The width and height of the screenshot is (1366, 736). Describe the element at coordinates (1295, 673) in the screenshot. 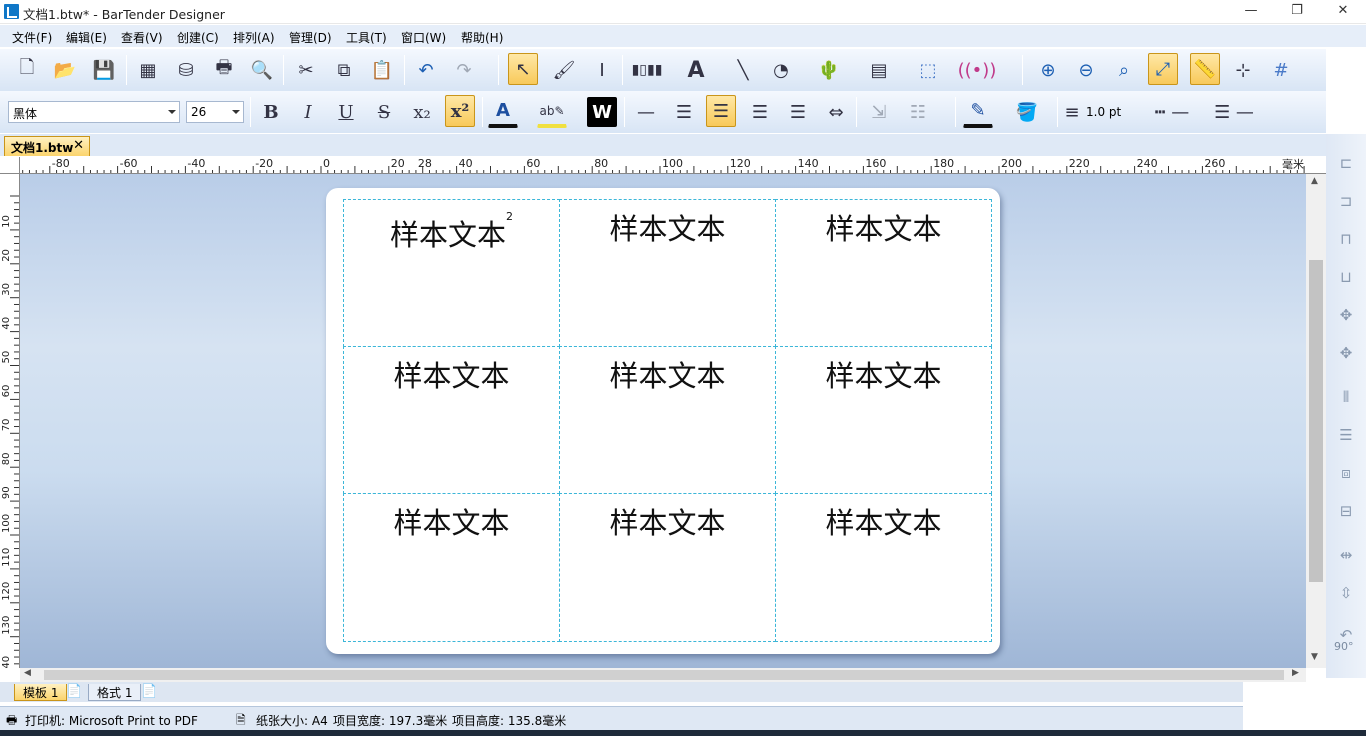

I see `scroll-right-icon: ▶` at that location.